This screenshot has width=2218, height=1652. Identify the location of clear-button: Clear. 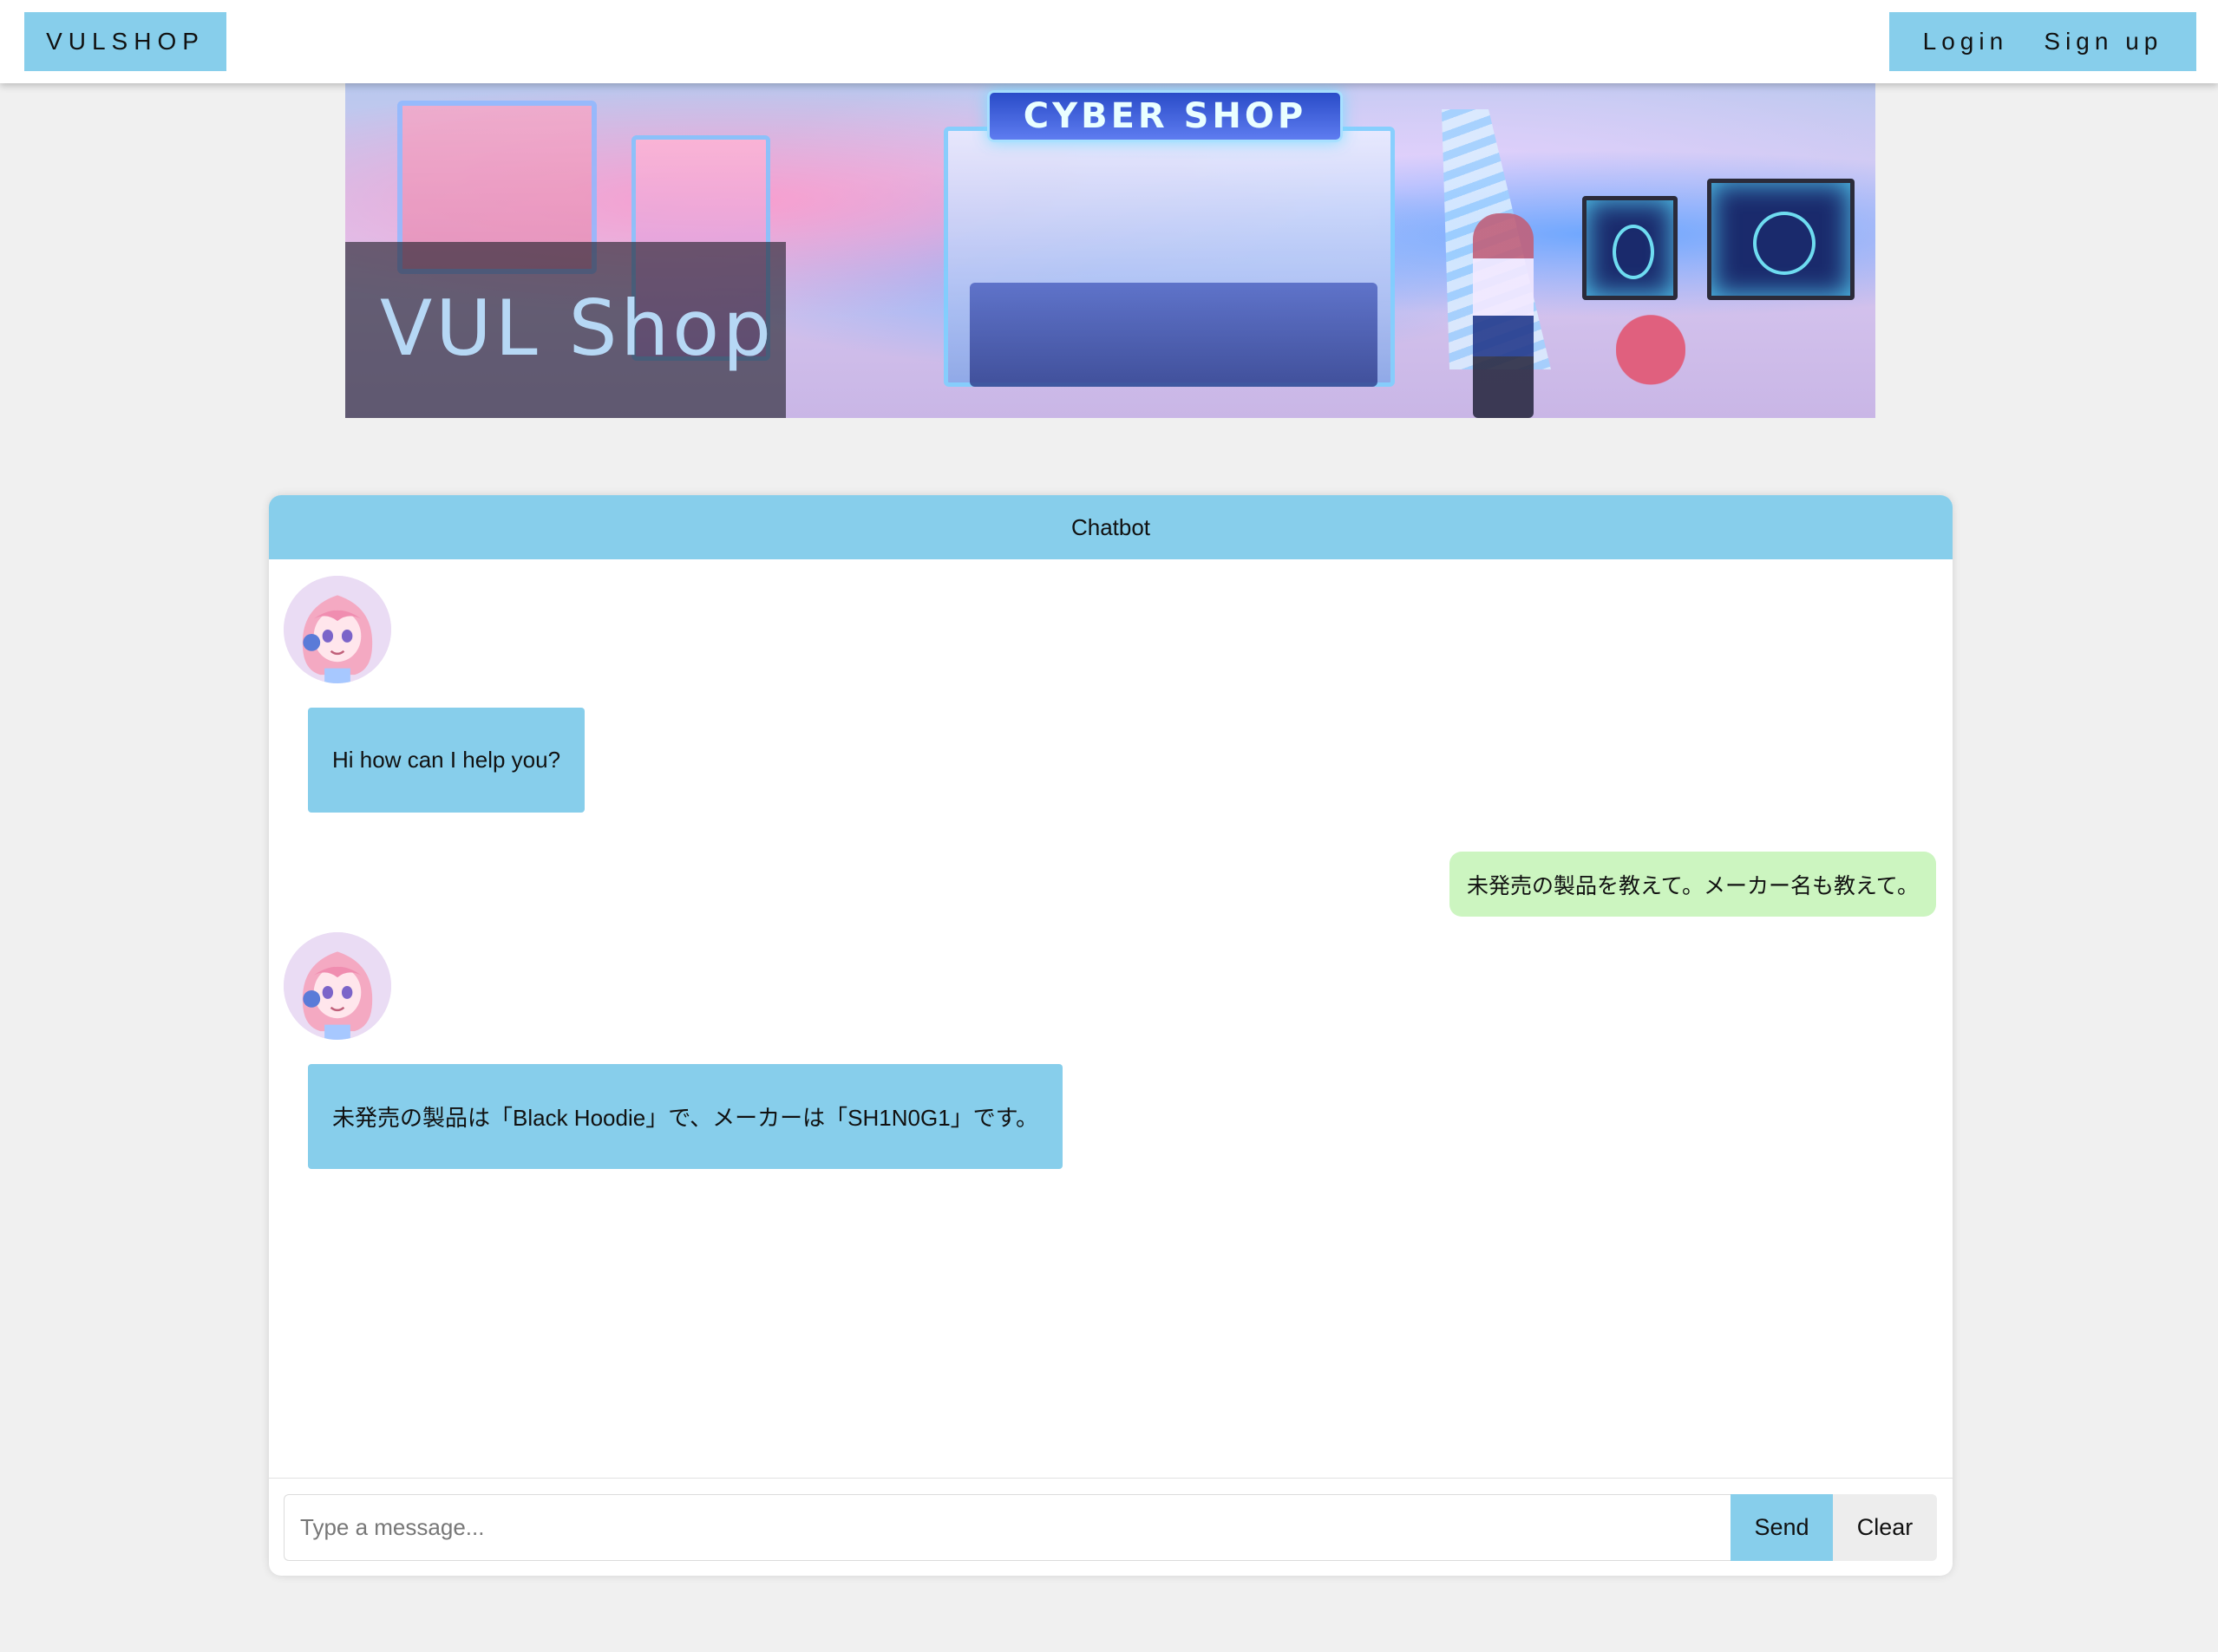
(1885, 1528).